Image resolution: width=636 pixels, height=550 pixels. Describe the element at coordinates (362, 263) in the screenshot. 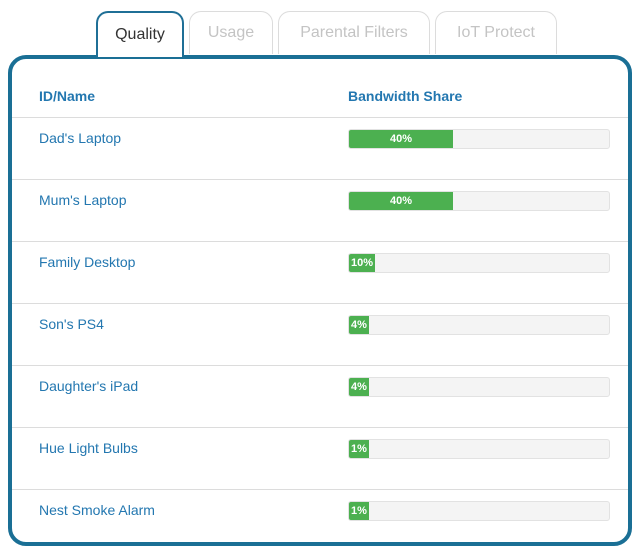

I see `bandwidth-bar-fill: 10%` at that location.